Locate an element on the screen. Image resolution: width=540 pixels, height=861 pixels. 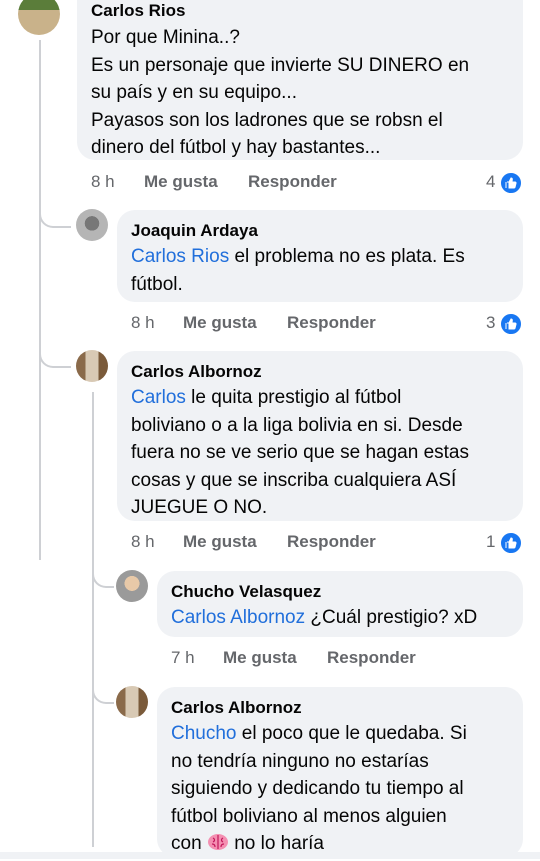
comment-author: Joaquin Ardaya is located at coordinates (194, 231).